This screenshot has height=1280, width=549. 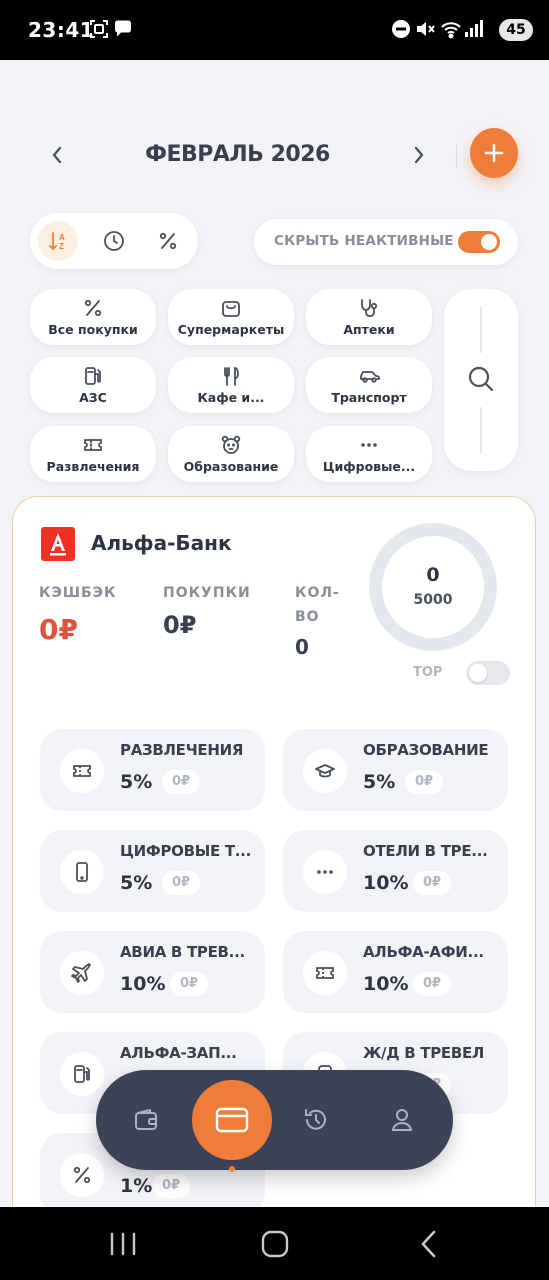 I want to click on search-icon, so click(x=481, y=379).